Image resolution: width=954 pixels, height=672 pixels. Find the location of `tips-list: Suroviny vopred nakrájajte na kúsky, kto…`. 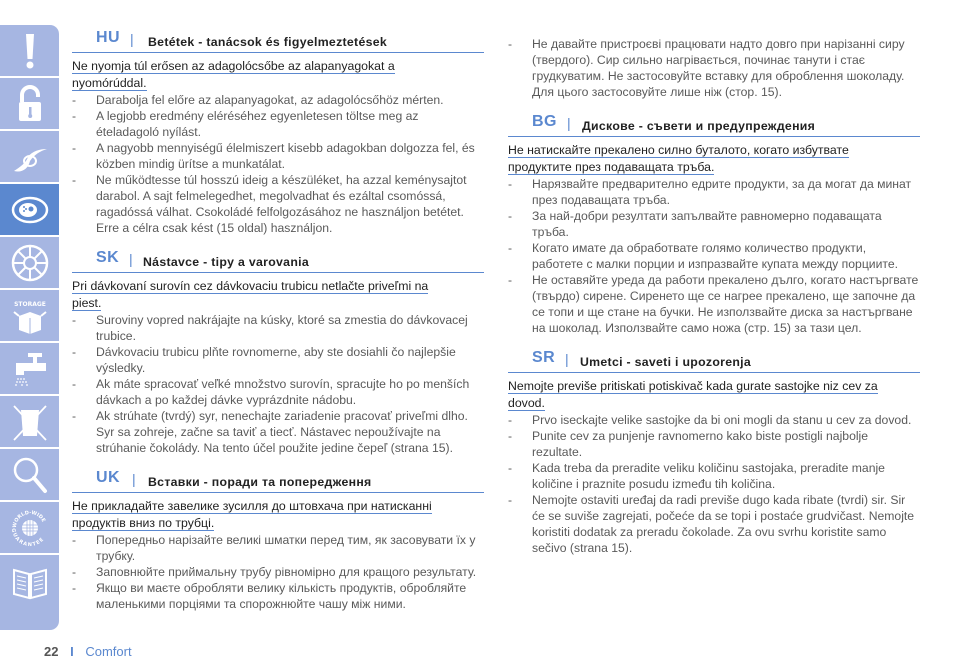

tips-list: Suroviny vopred nakrájajte na kúsky, kto… is located at coordinates (278, 384).